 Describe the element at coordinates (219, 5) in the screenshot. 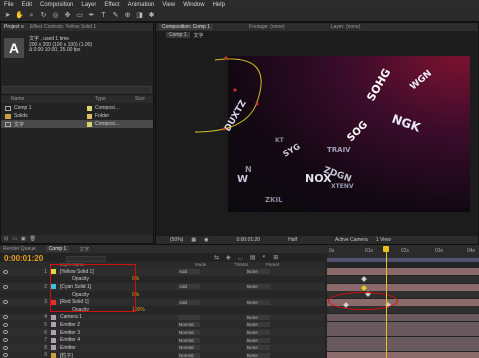

I see `menu-help: Help` at that location.